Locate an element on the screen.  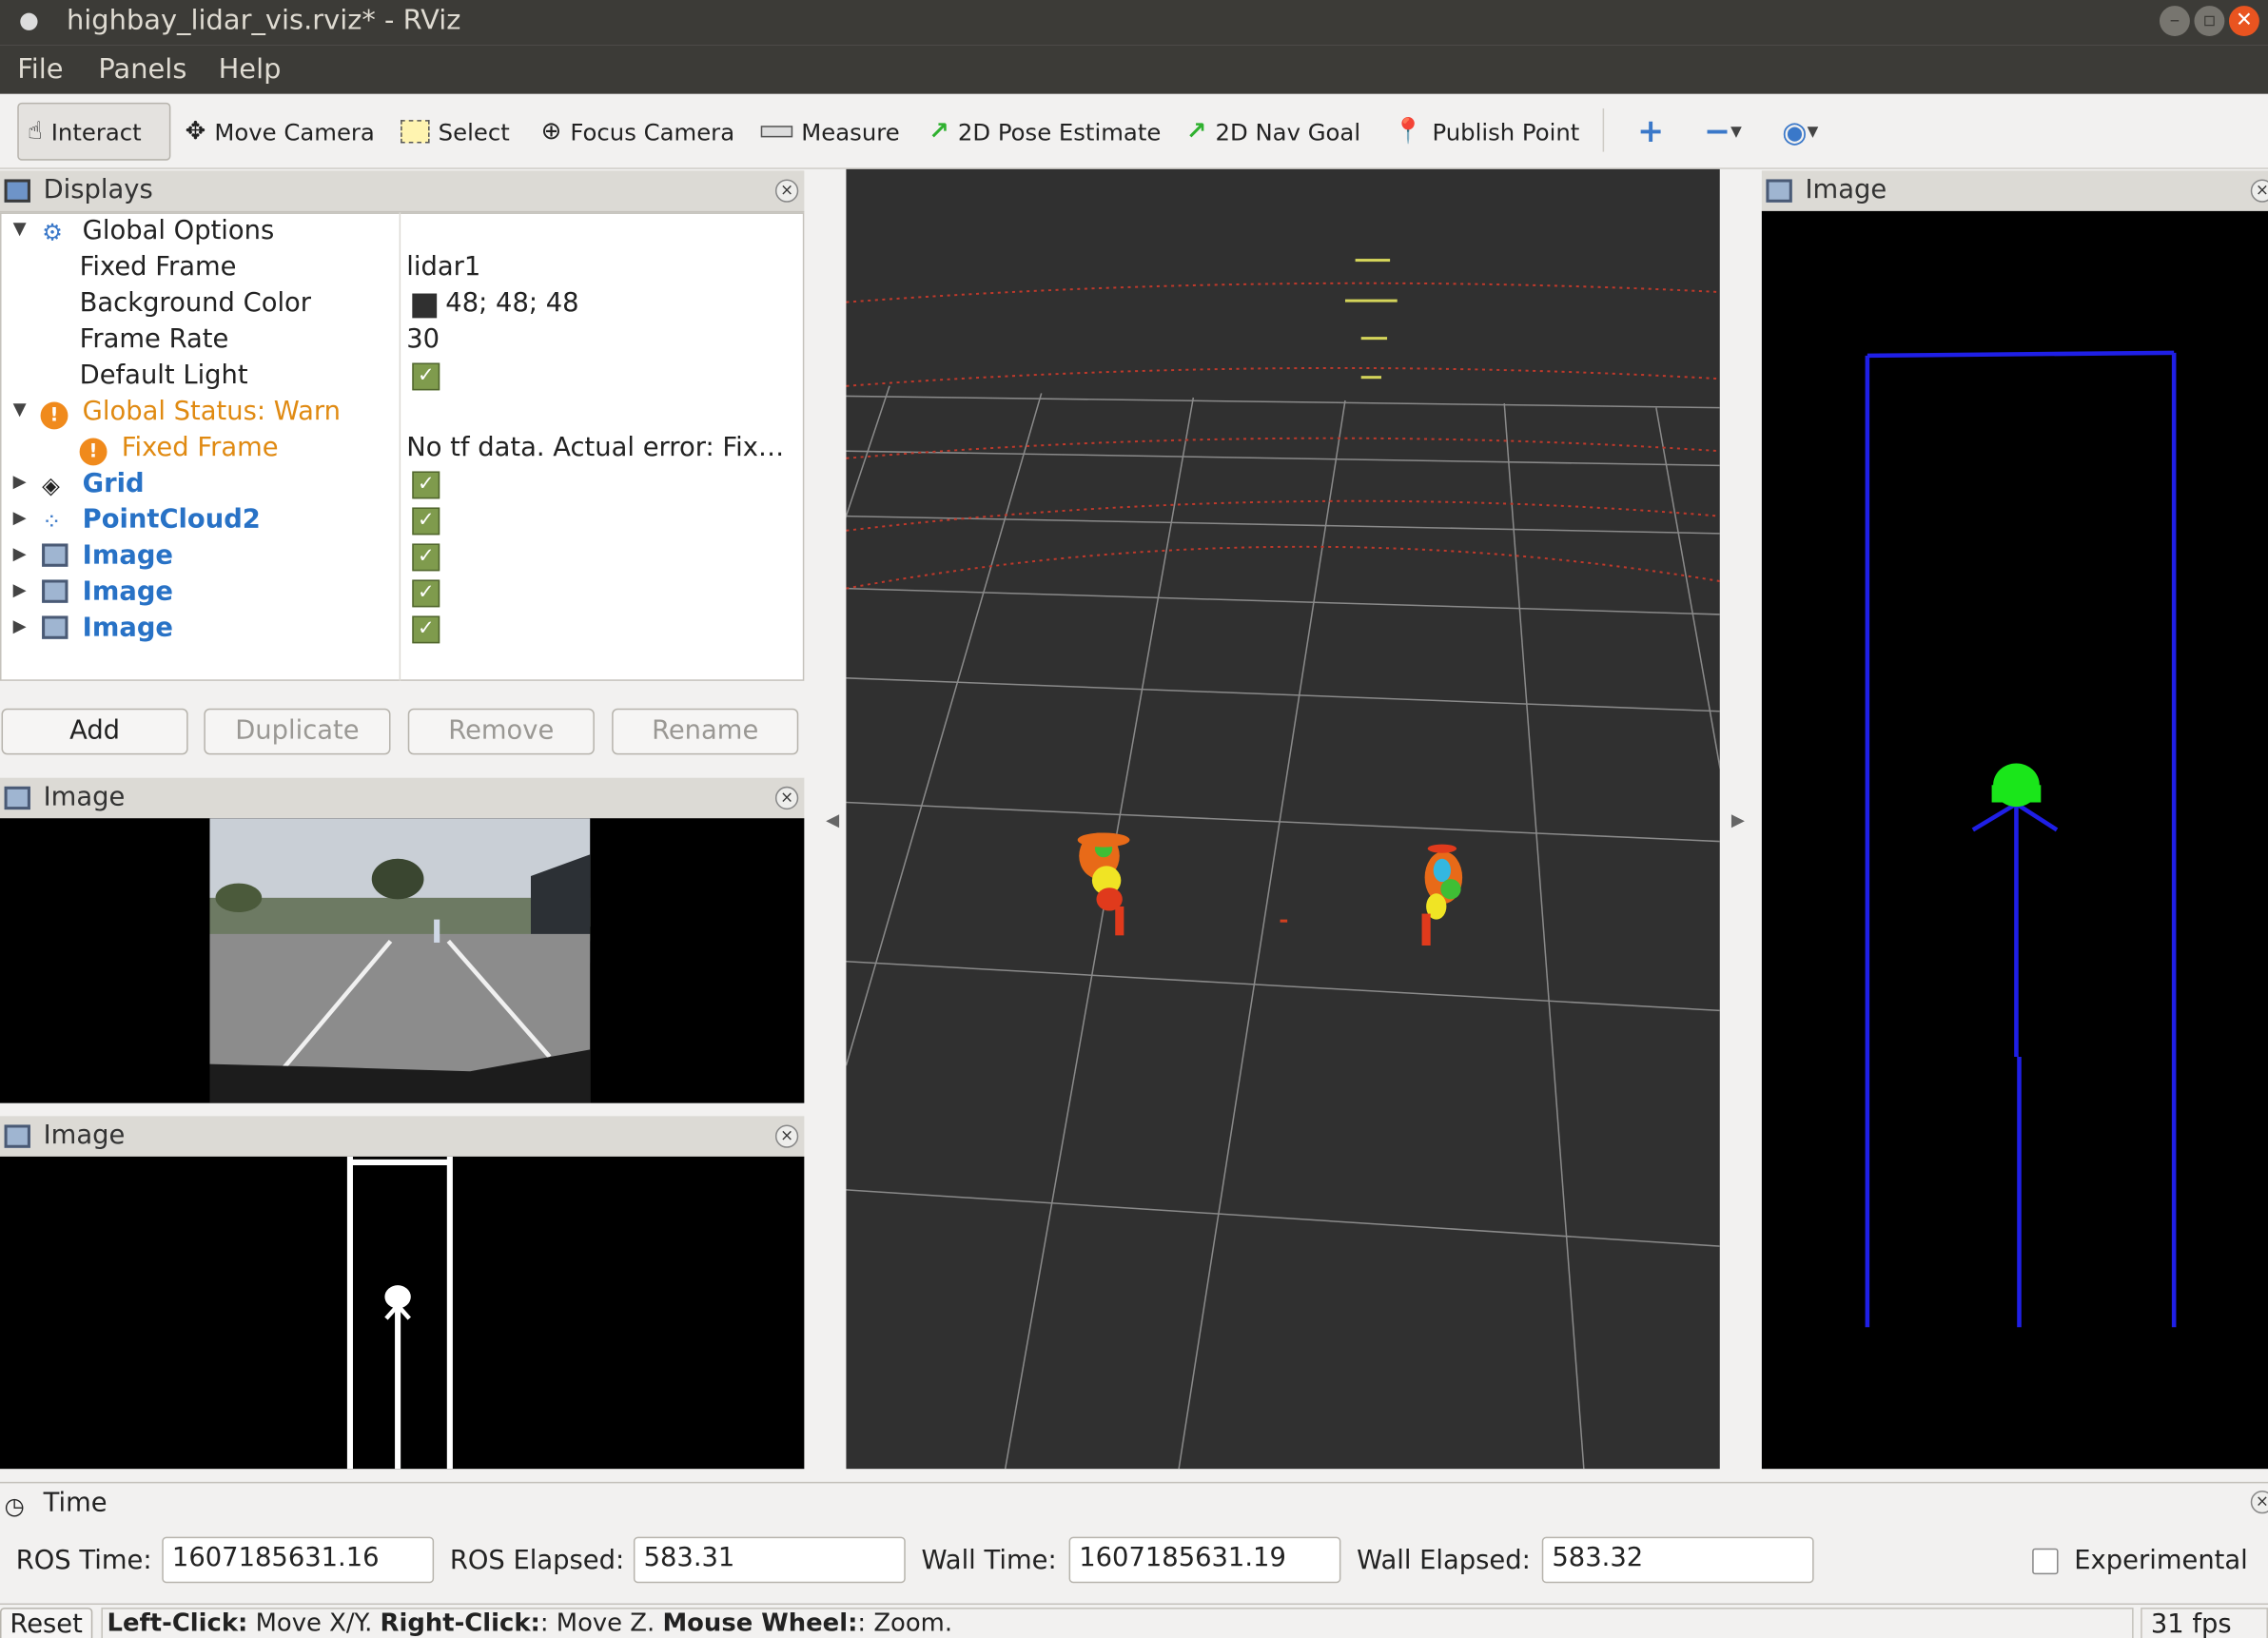
tree-row-grid: ▶ ◈ Grid ✓ is located at coordinates (402, 486).